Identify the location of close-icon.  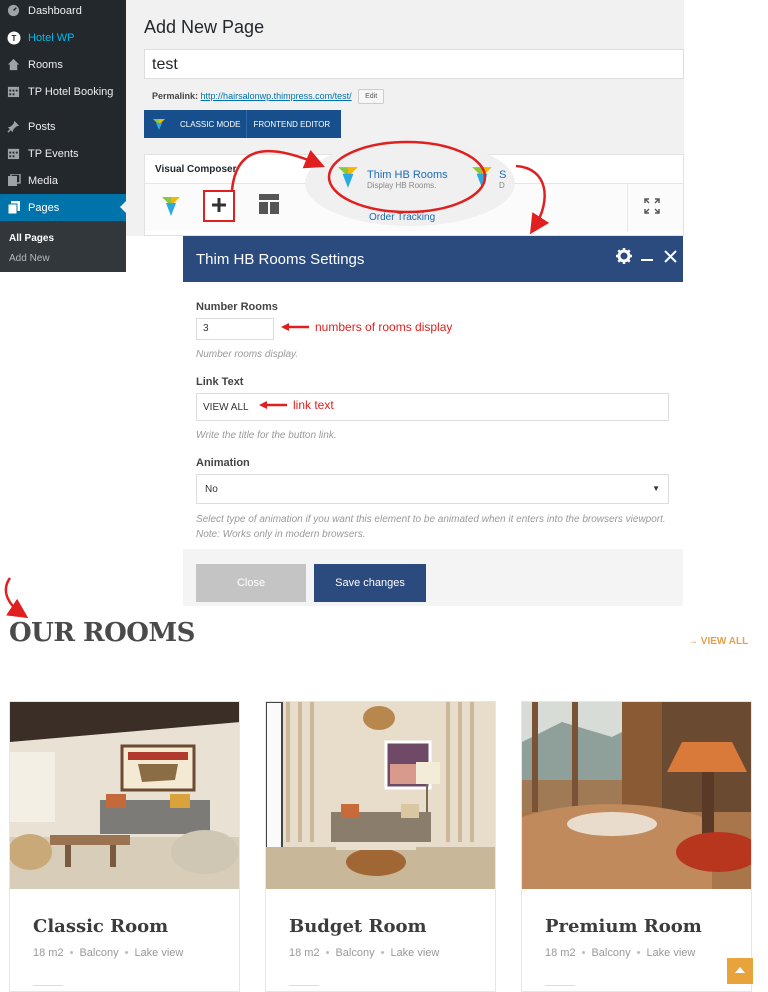
(670, 258).